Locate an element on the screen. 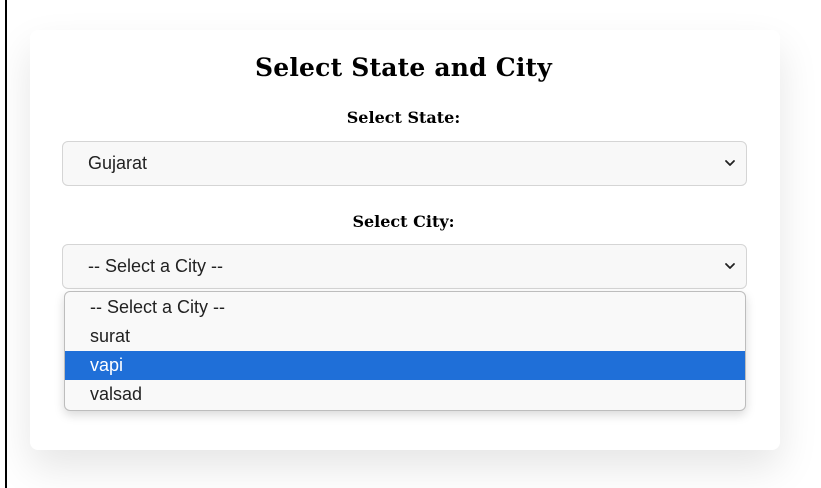  state-label: Select State: is located at coordinates (403, 117).